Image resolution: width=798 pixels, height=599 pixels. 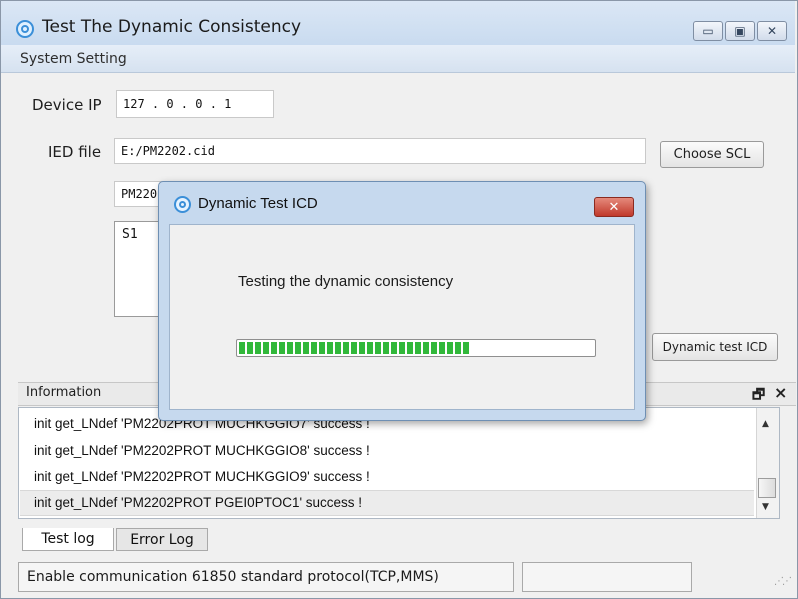 What do you see at coordinates (780, 392) in the screenshot?
I see `close-pane-icon: ×` at bounding box center [780, 392].